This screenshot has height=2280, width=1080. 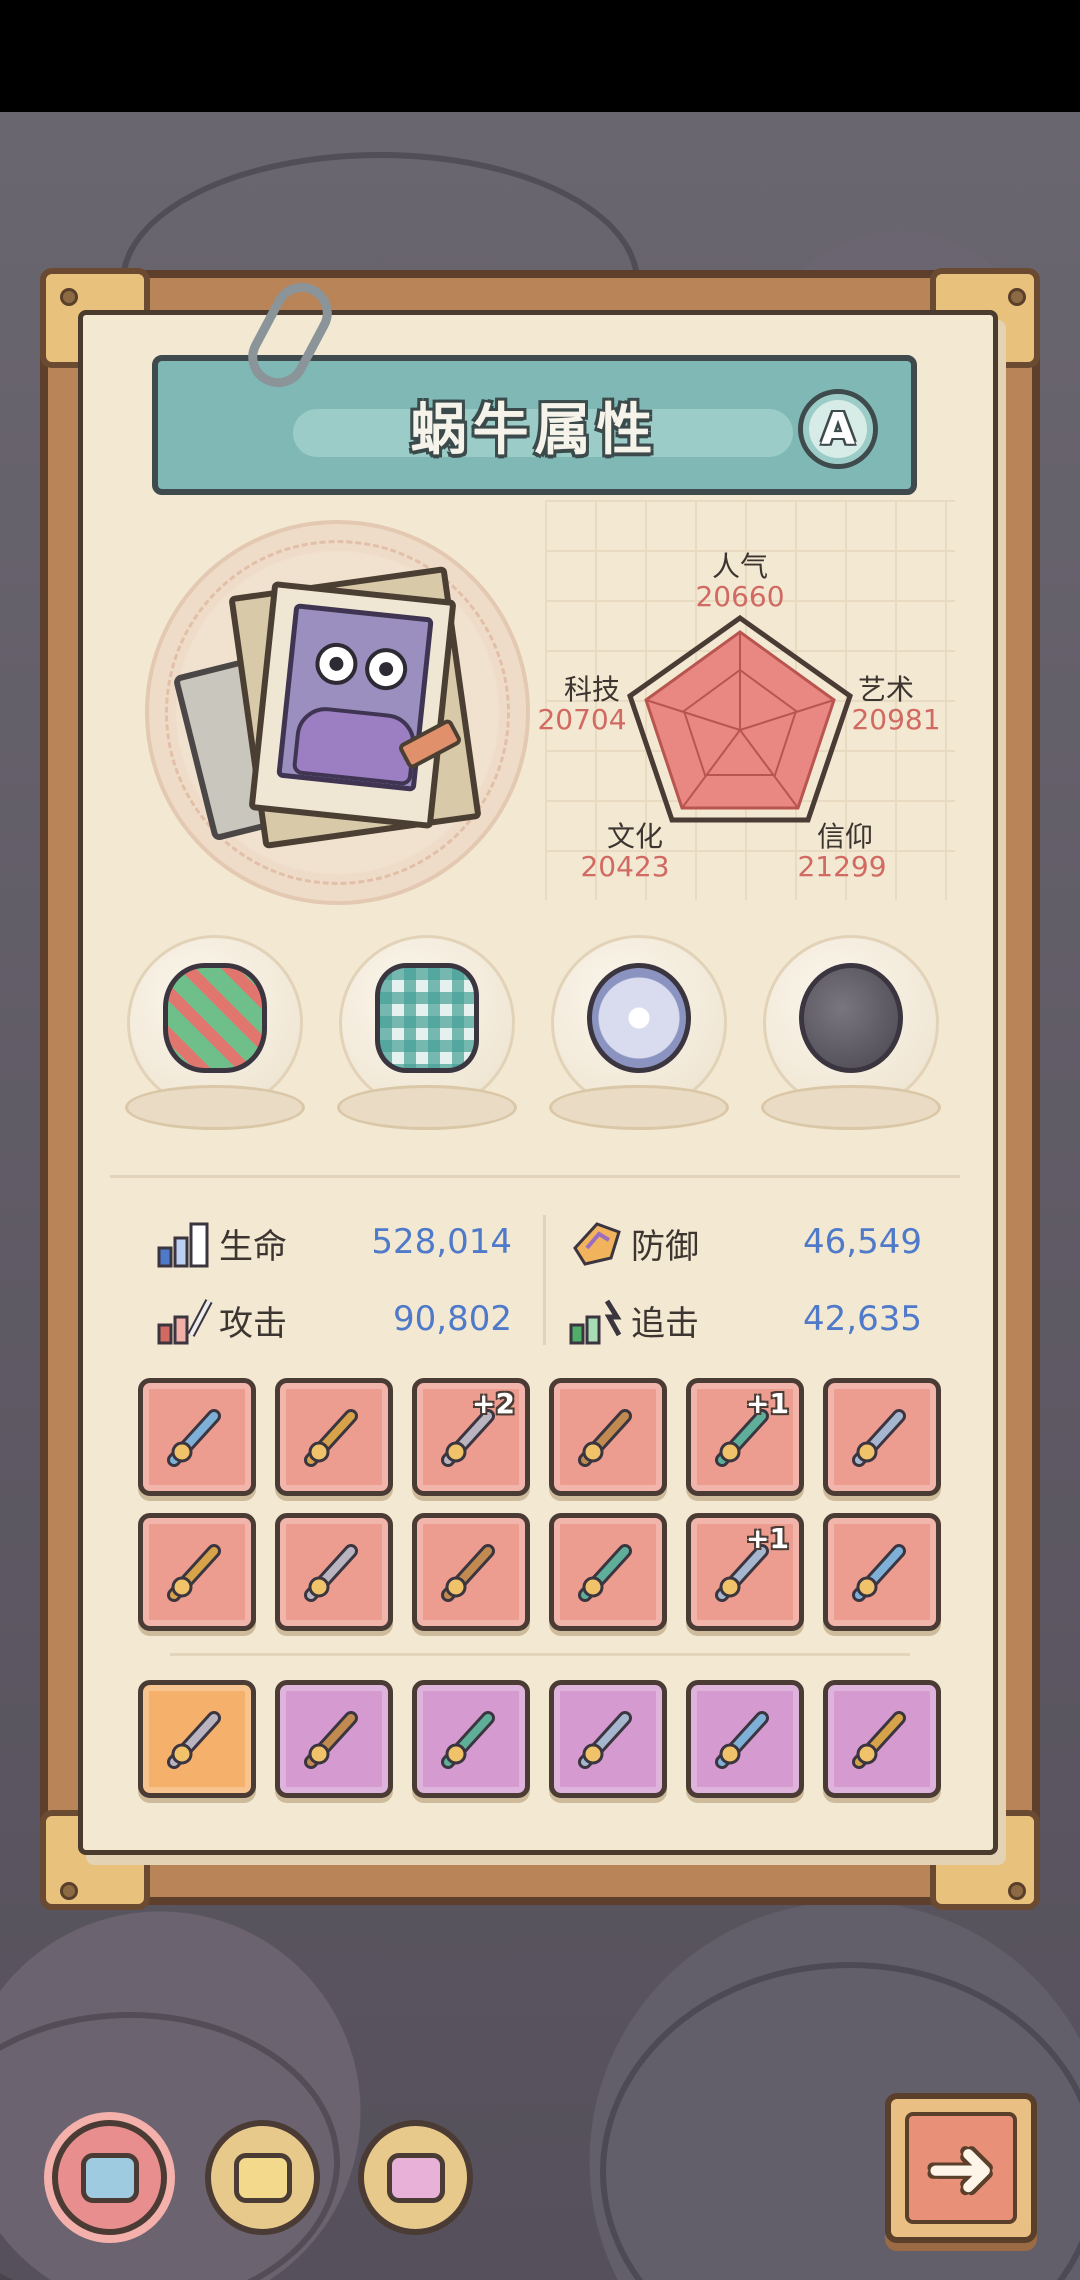 I want to click on stat-defense-value: 46,549, so click(x=862, y=1242).